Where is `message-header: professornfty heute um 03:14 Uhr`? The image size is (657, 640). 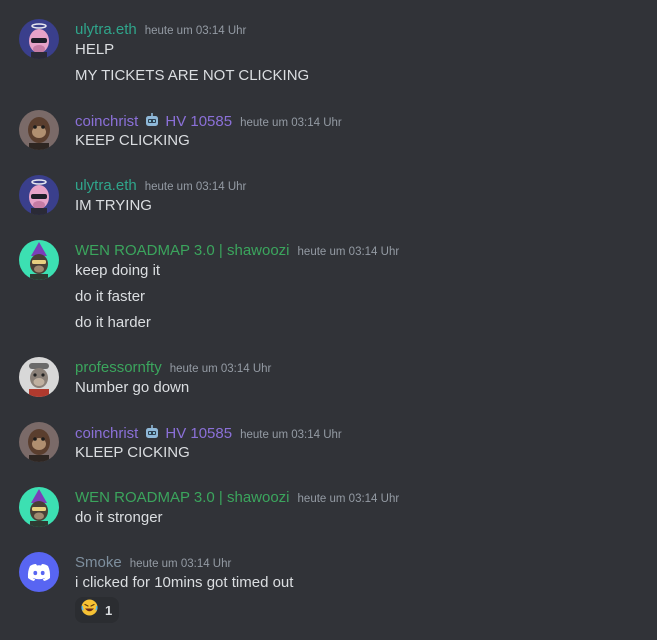 message-header: professornfty heute um 03:14 Uhr is located at coordinates (173, 368).